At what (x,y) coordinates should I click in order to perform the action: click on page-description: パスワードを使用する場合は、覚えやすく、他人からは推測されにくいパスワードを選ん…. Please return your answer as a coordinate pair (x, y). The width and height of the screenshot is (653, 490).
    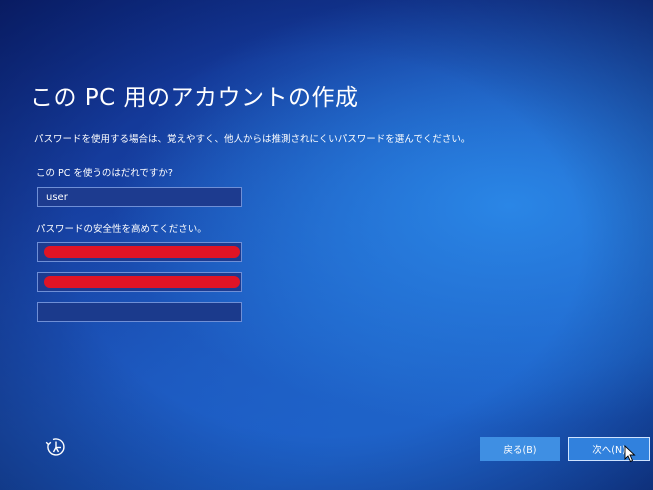
    Looking at the image, I should click on (252, 139).